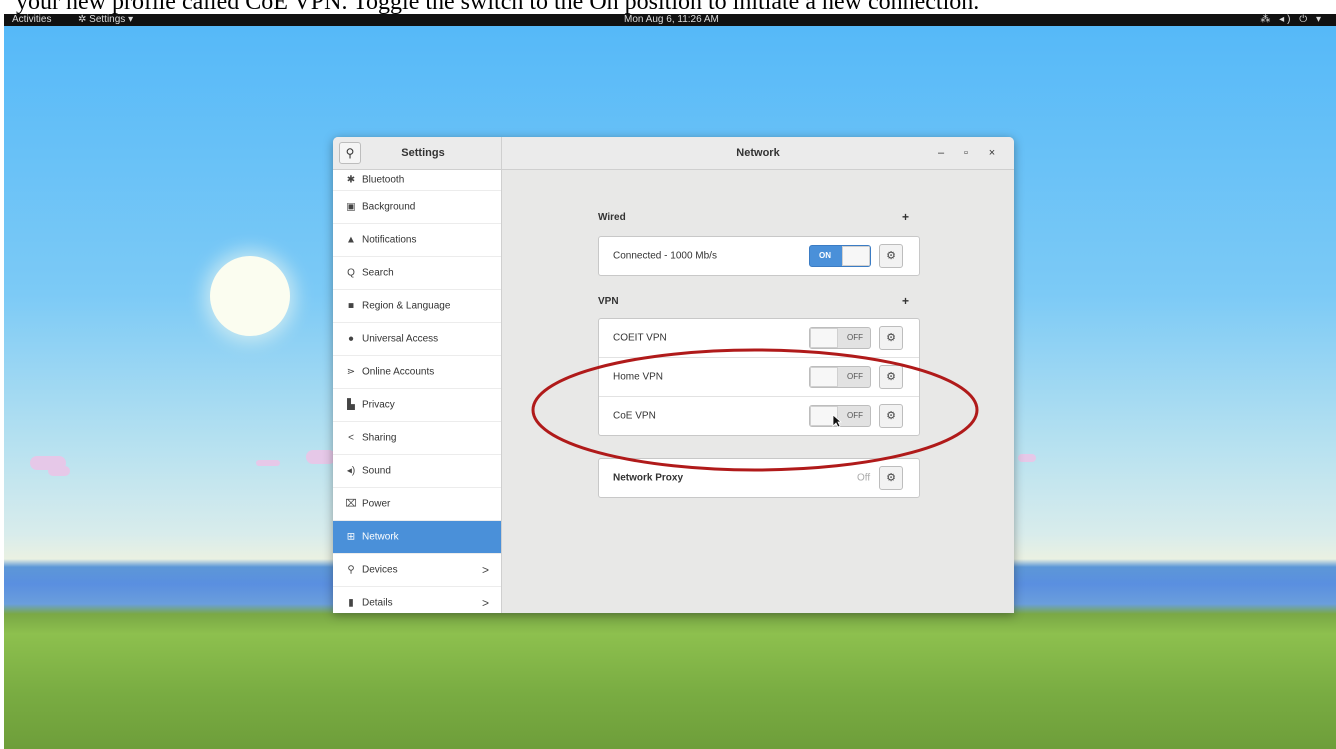  Describe the element at coordinates (379, 438) in the screenshot. I see `sidebar-item-label: Sharing` at that location.